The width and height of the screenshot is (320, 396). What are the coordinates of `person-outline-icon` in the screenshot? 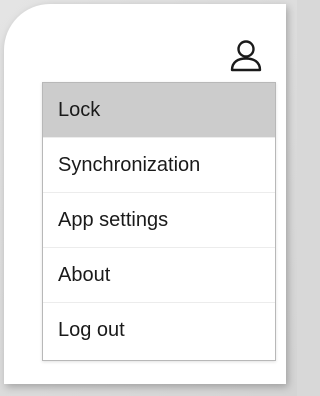 It's located at (246, 56).